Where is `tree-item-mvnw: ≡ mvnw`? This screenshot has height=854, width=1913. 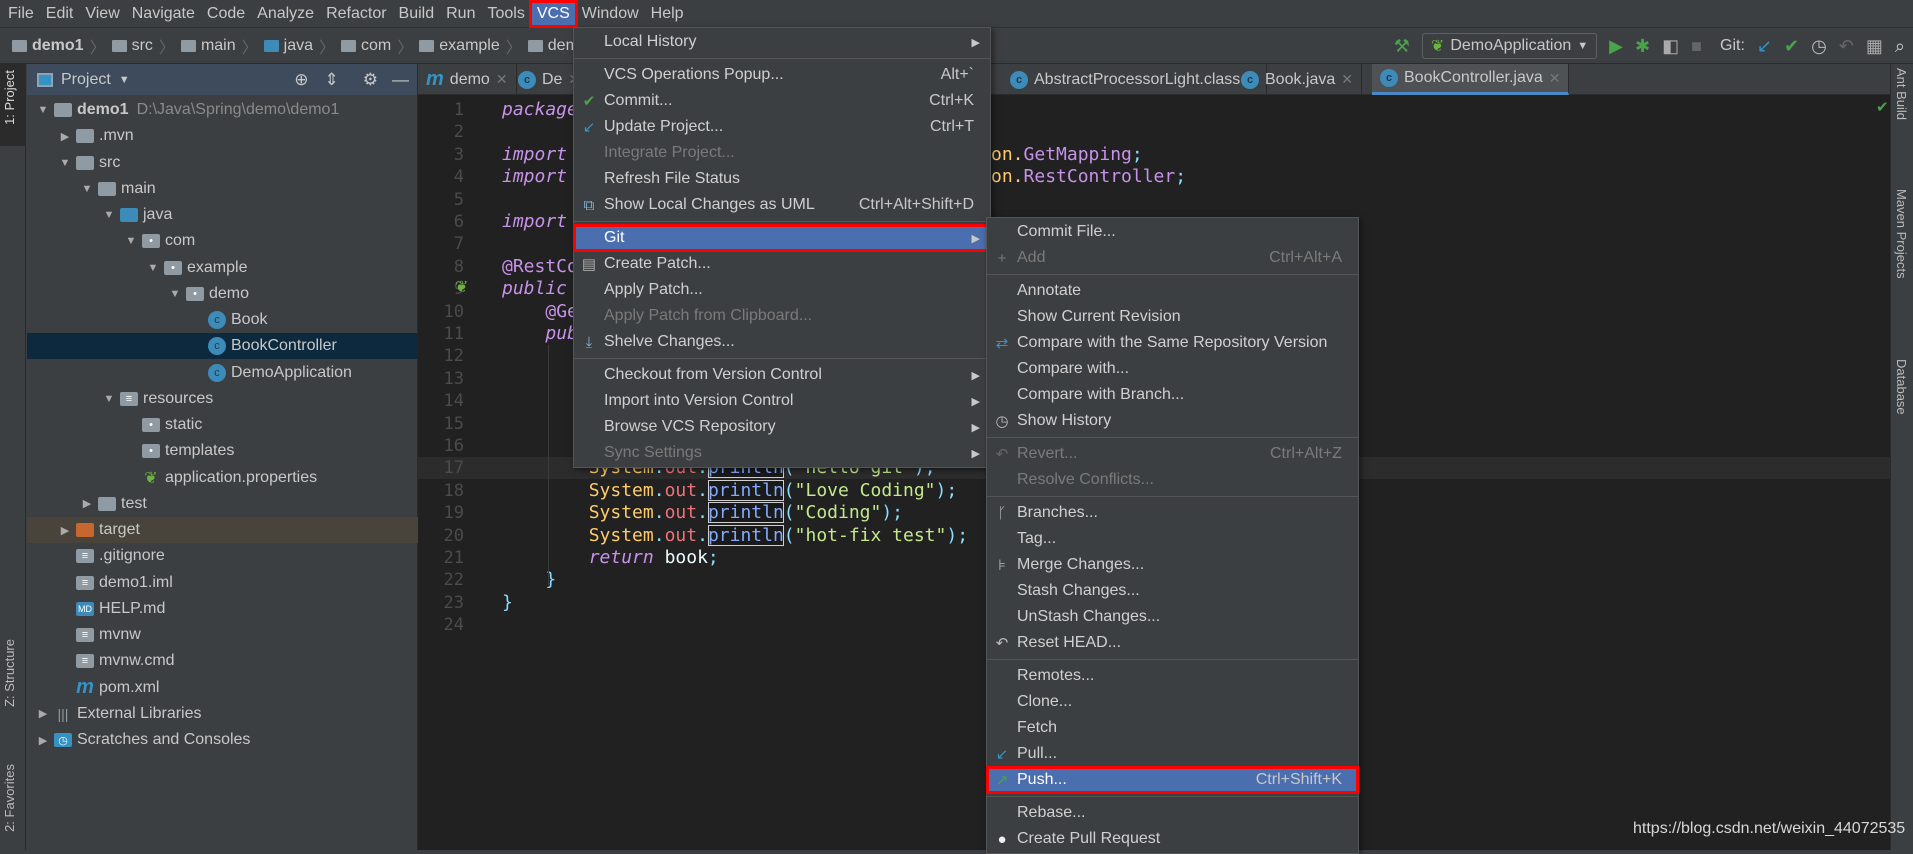 tree-item-mvnw: ≡ mvnw is located at coordinates (222, 635).